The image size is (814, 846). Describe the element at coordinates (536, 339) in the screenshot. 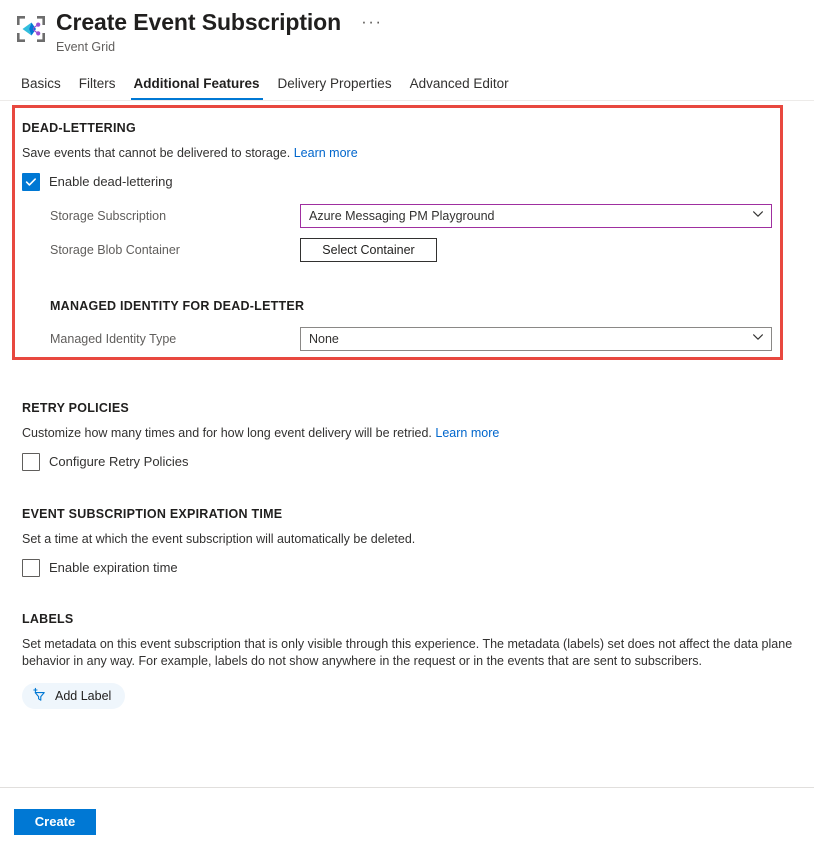

I see `managed-identity-type-dropdown: None` at that location.